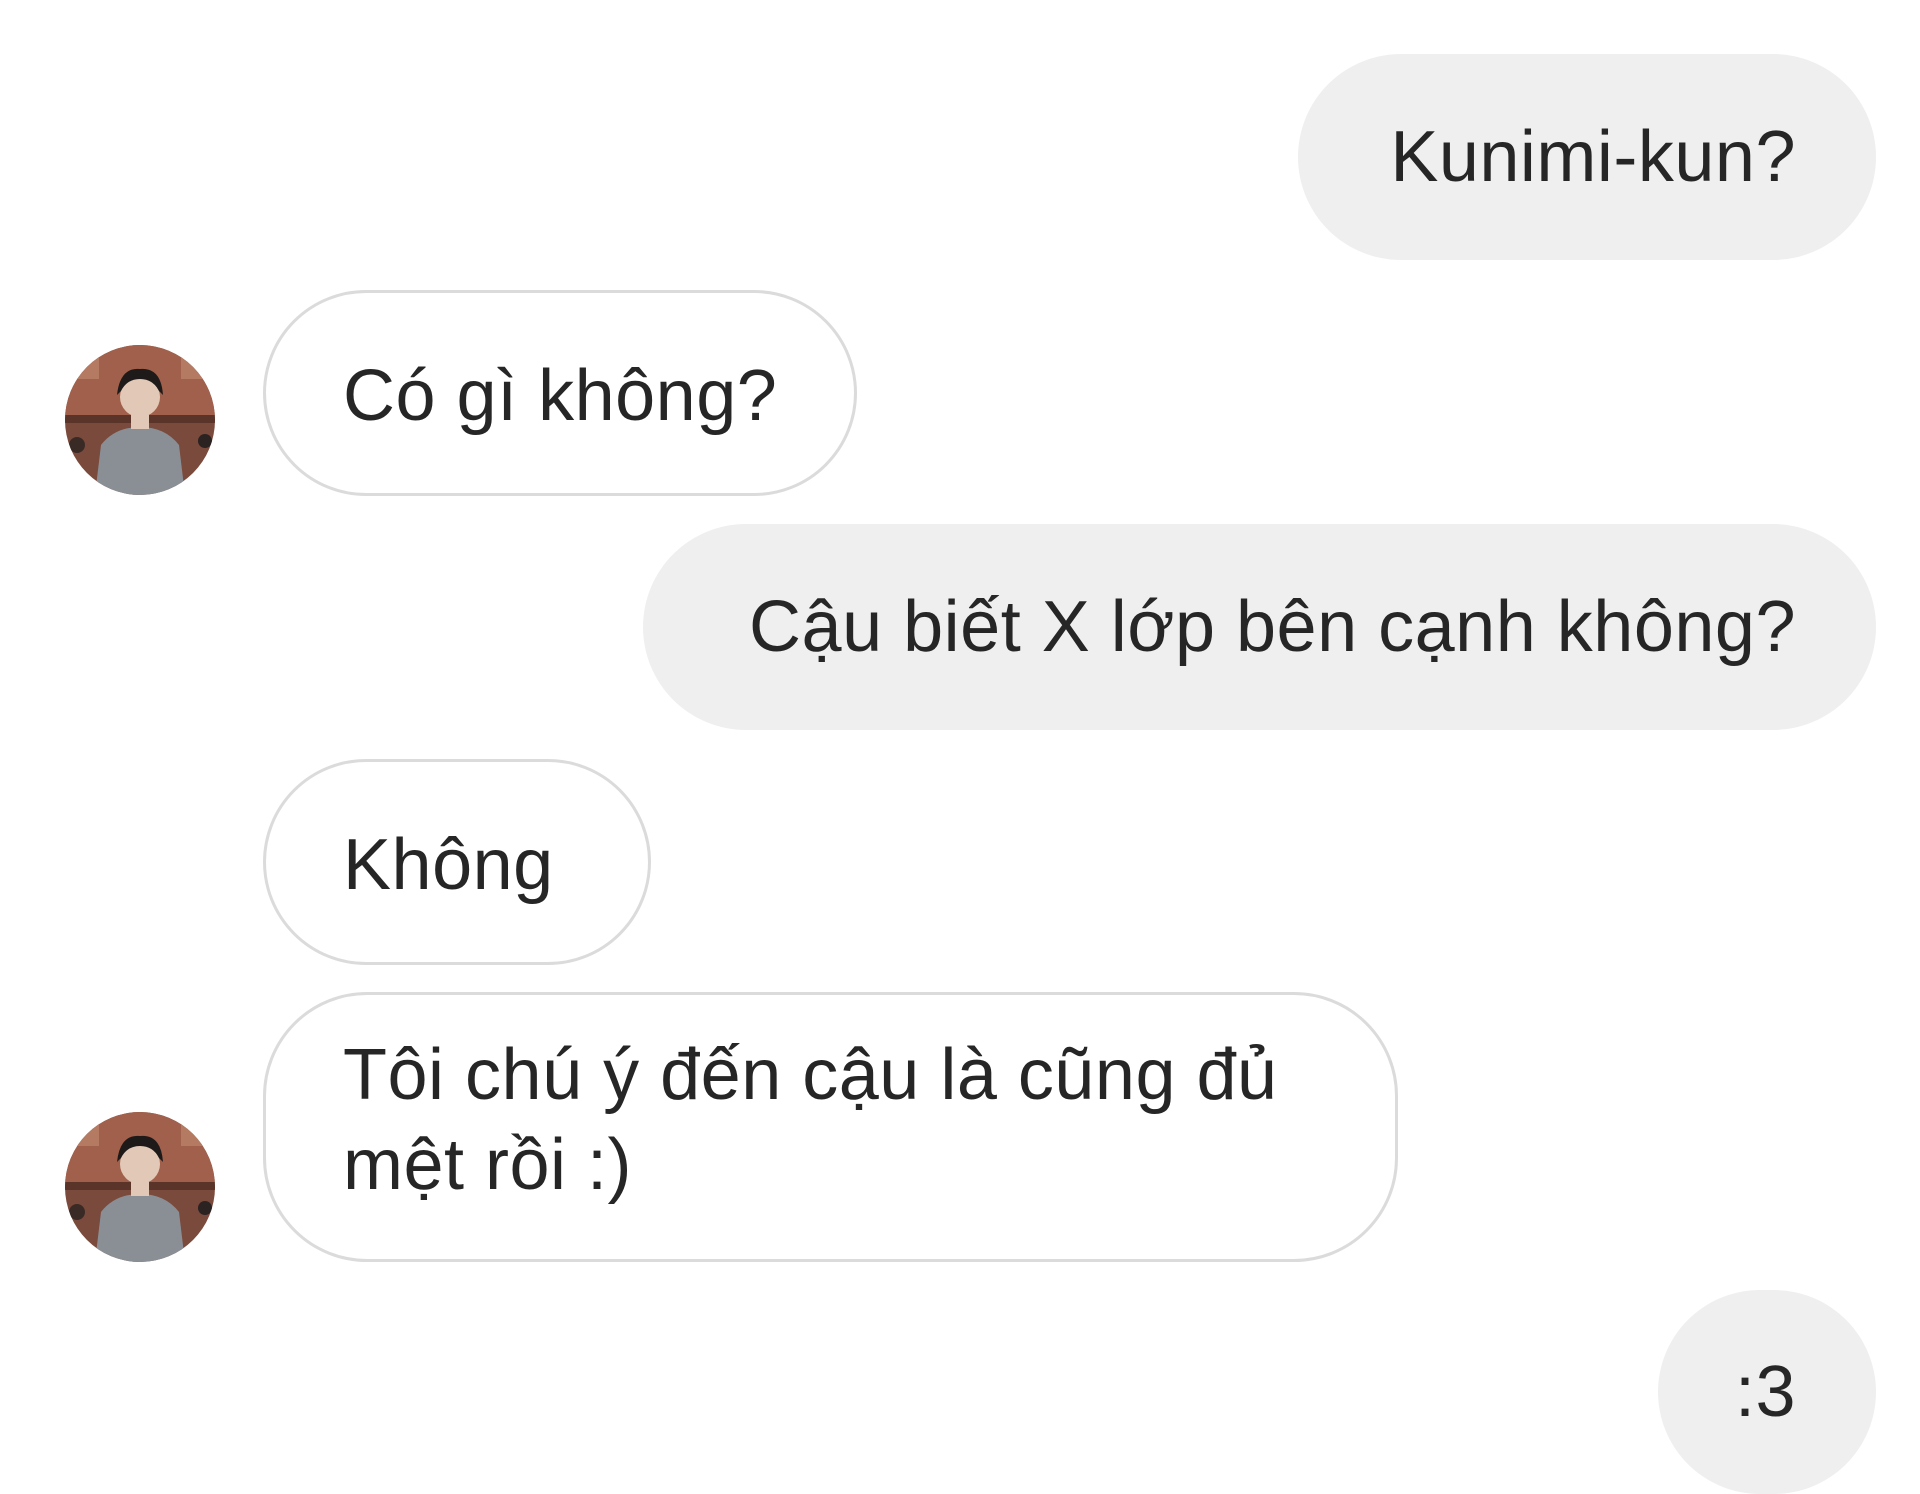 The height and width of the screenshot is (1494, 1920). I want to click on message-text: :3, so click(1765, 1392).